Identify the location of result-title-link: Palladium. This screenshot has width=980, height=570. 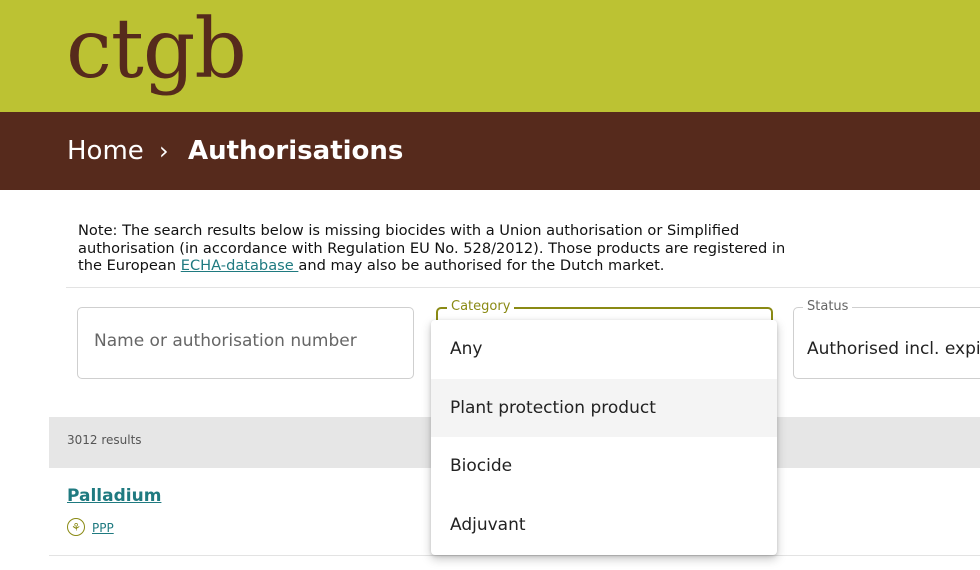
(114, 496).